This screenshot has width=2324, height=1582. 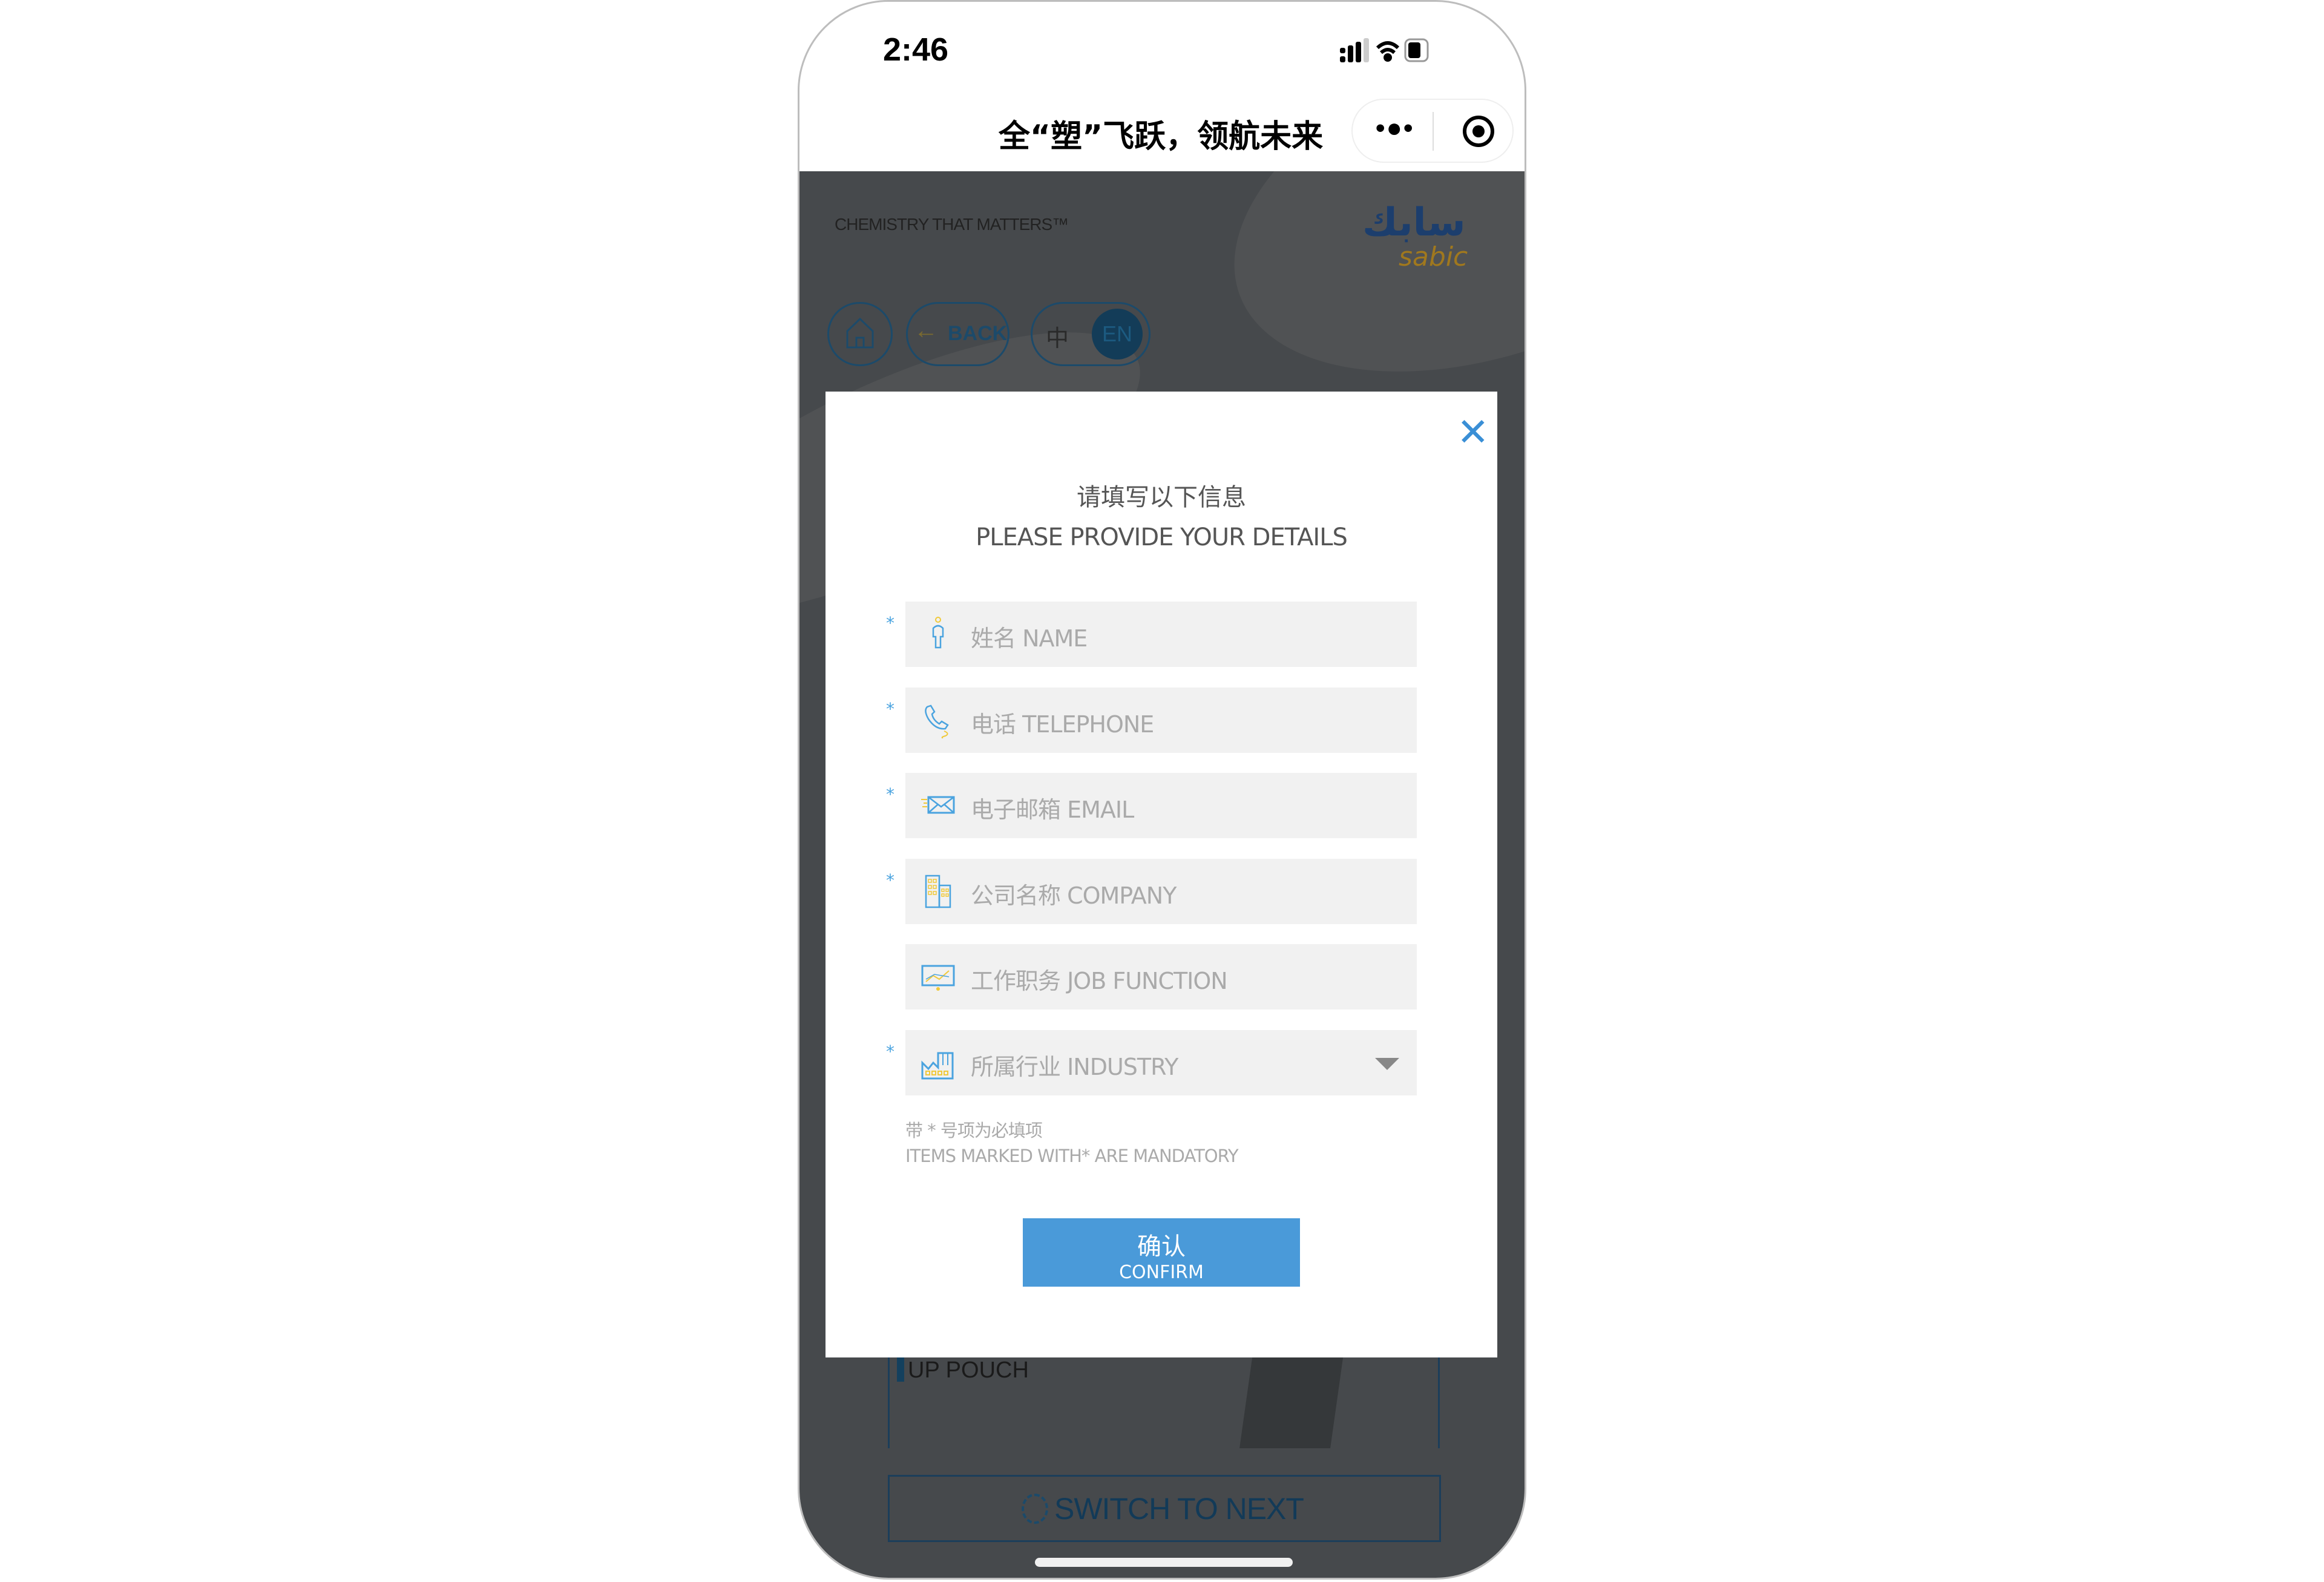 What do you see at coordinates (1062, 724) in the screenshot?
I see `telephone-placeholder: 电话 TELEPHONE` at bounding box center [1062, 724].